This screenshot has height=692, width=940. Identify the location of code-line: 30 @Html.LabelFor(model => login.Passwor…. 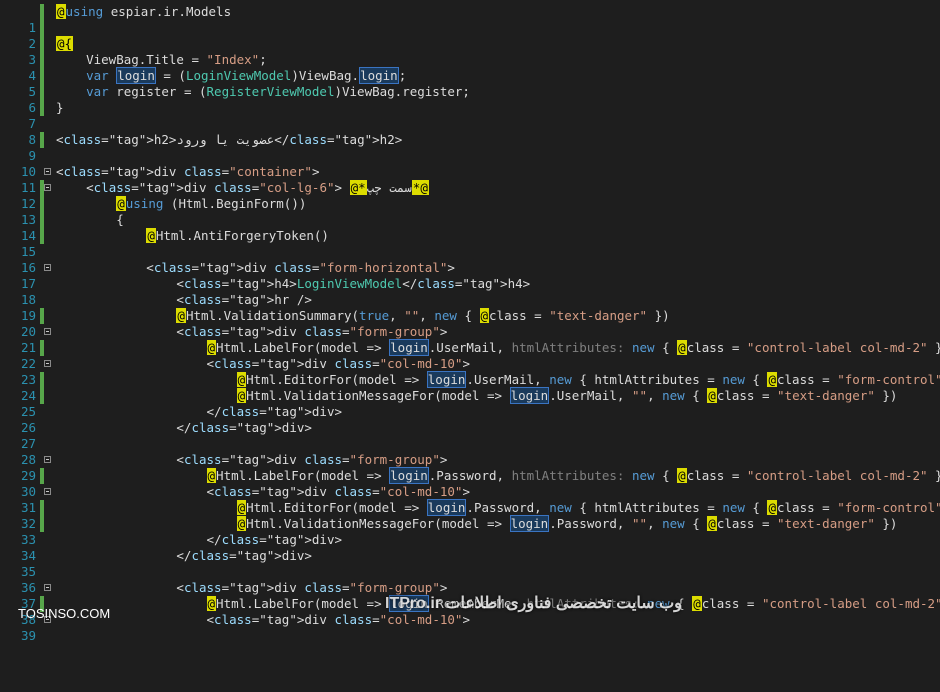
(470, 483).